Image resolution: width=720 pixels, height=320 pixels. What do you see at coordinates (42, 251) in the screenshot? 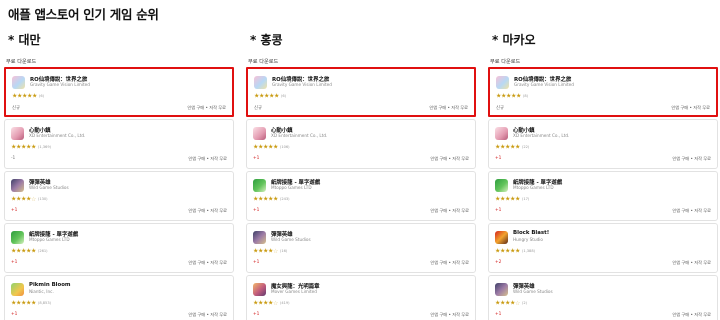
I see `rating-count: (261)` at bounding box center [42, 251].